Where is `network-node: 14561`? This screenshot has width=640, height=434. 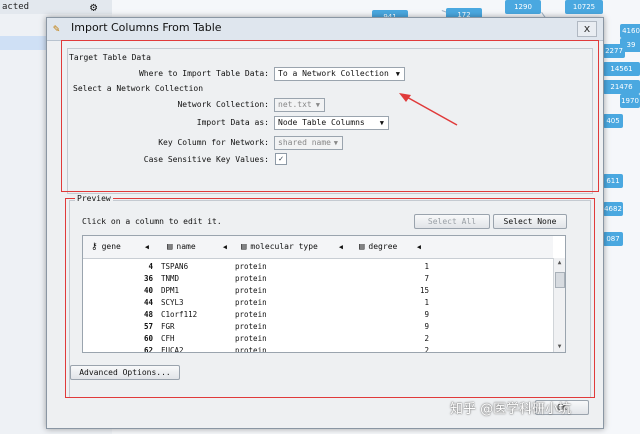
network-node: 14561 is located at coordinates (621, 69).